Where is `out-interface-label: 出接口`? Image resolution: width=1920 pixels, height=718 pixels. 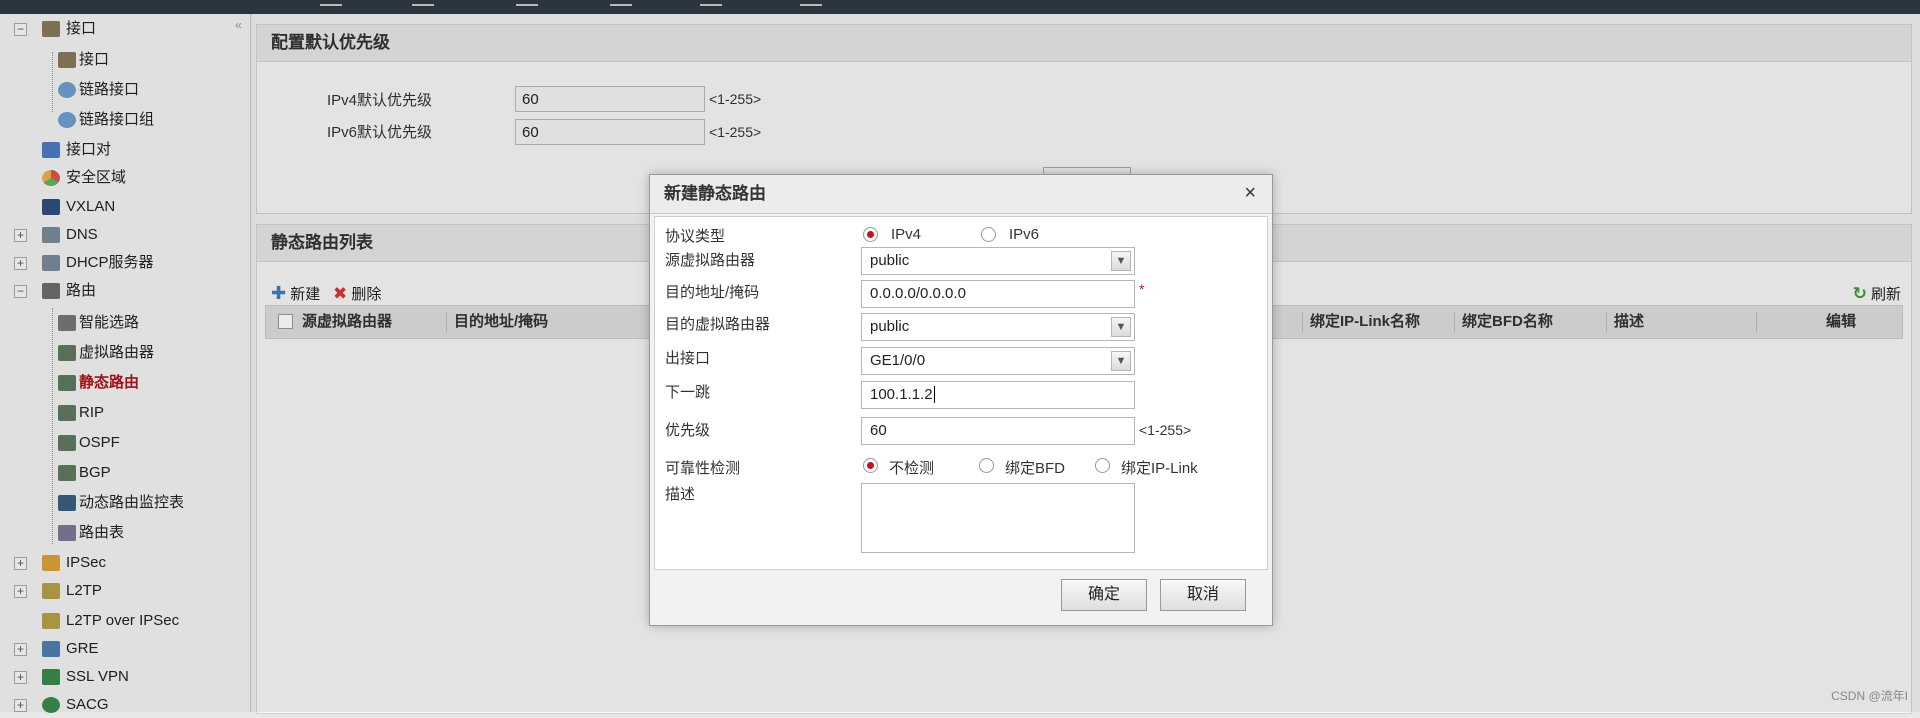 out-interface-label: 出接口 is located at coordinates (688, 358).